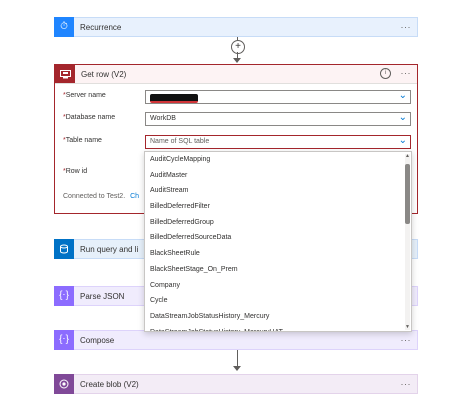 Image resolution: width=474 pixels, height=398 pixels. Describe the element at coordinates (238, 47) in the screenshot. I see `add-step-plus-icon: +` at that location.